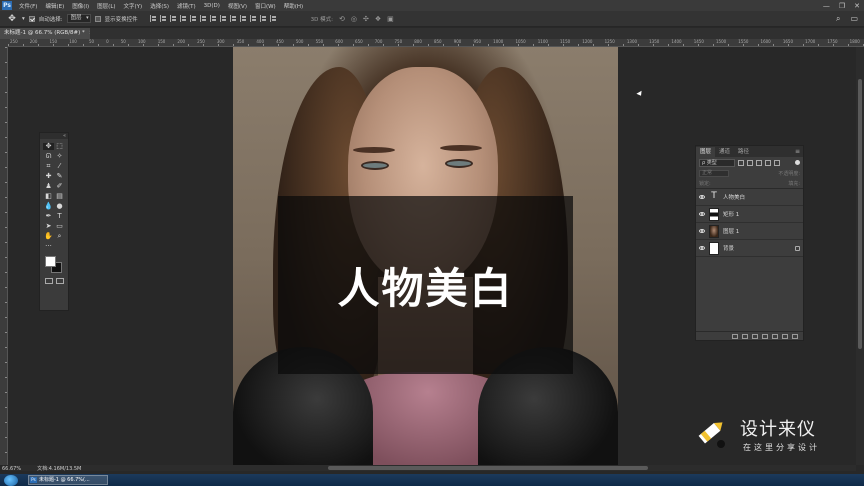  Describe the element at coordinates (775, 336) in the screenshot. I see `new-group-icon` at that location.